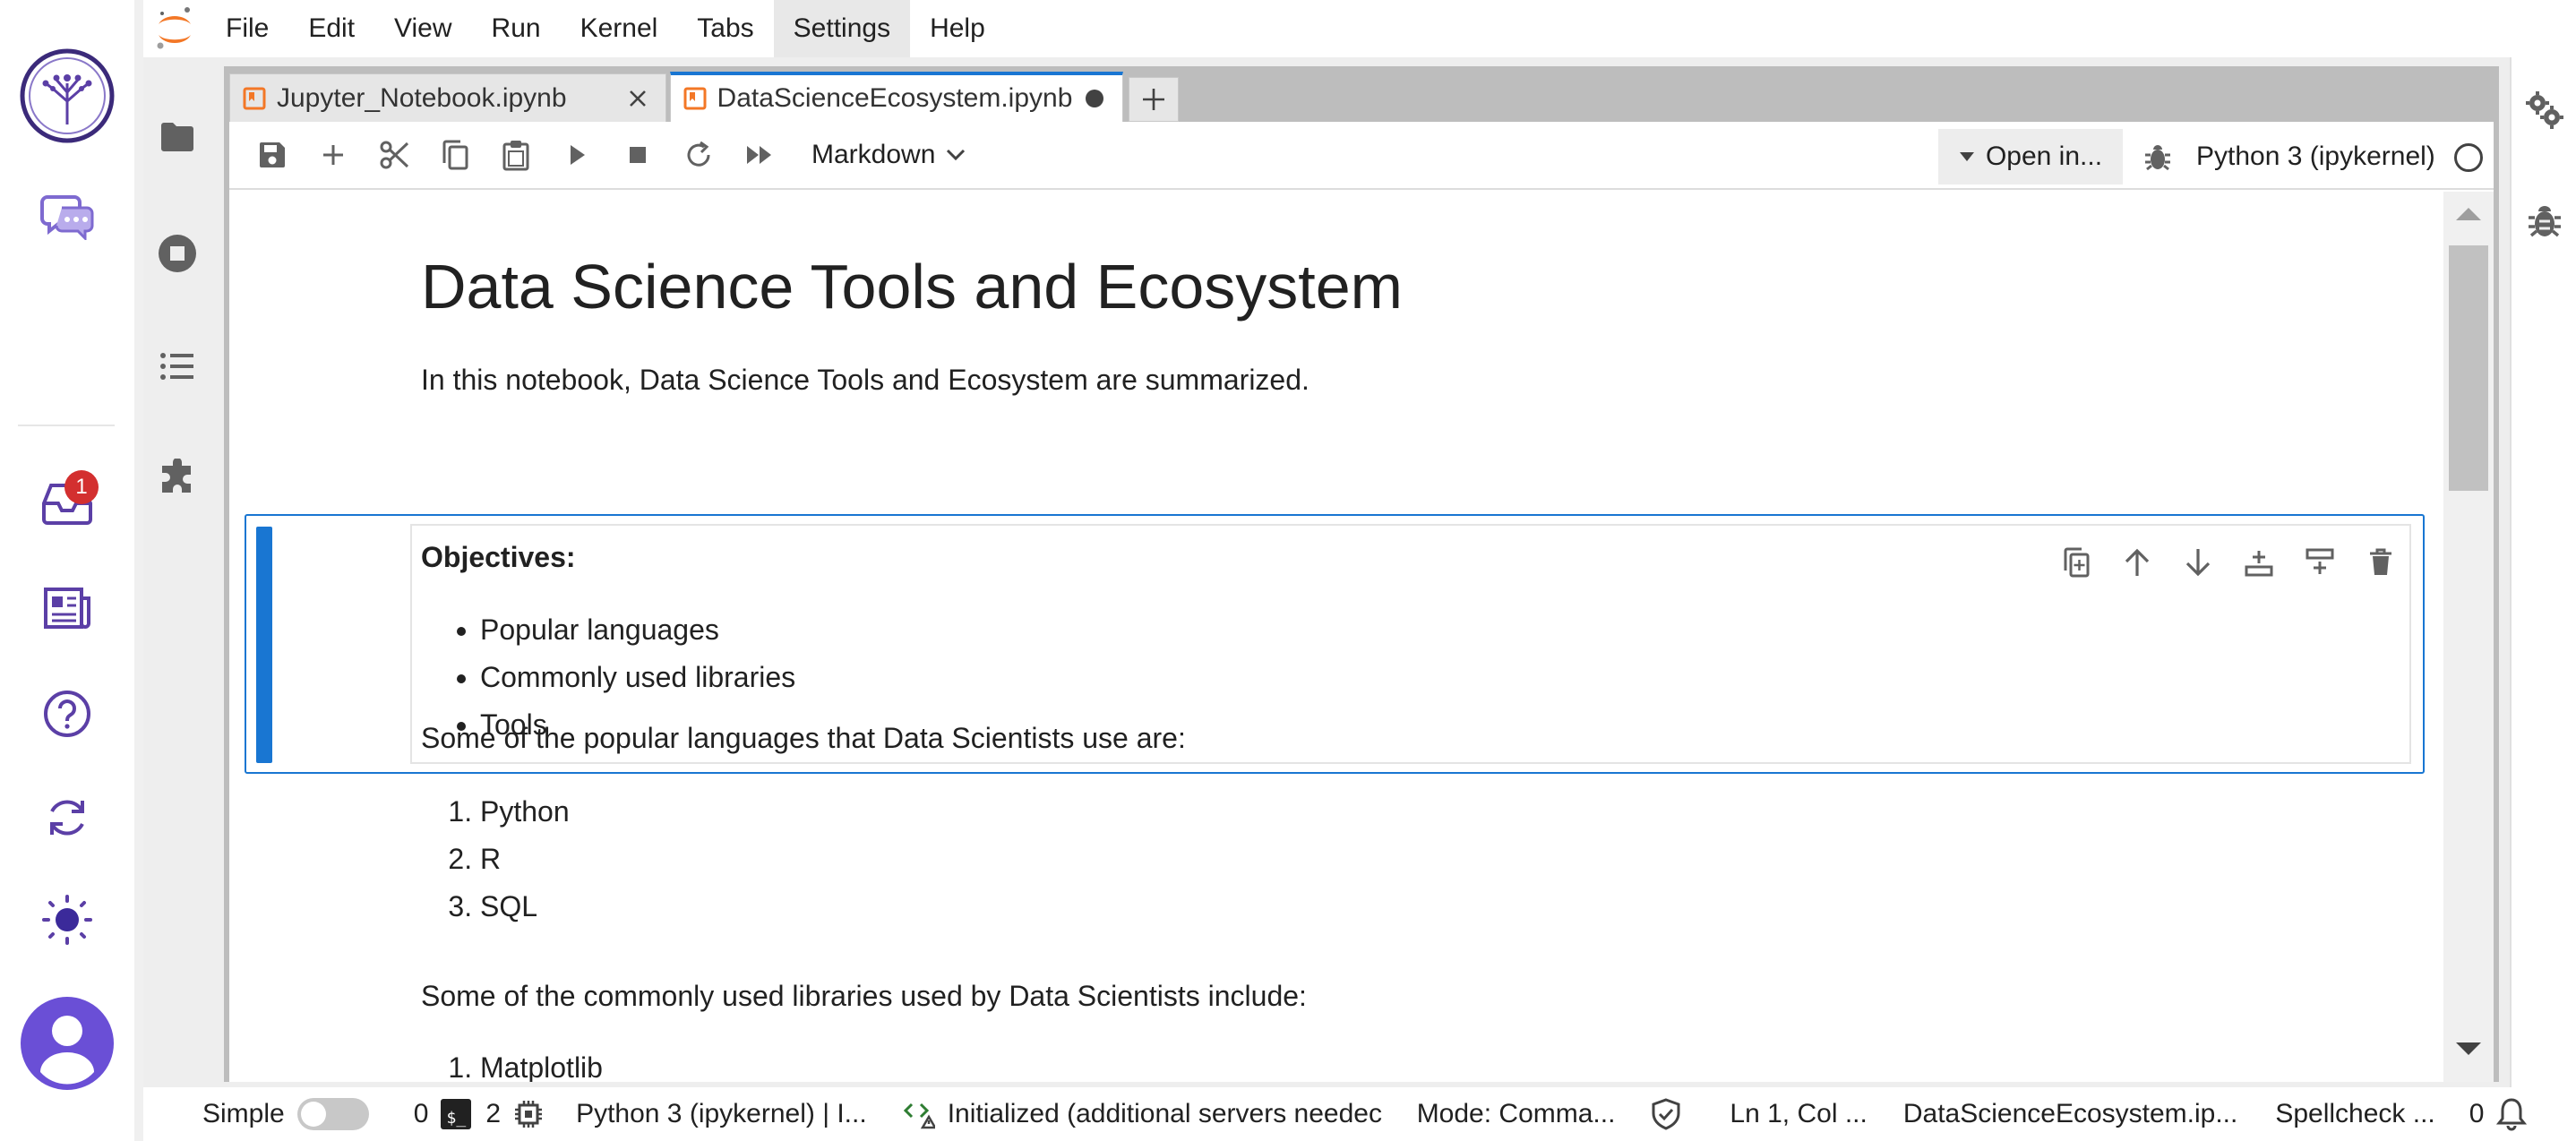  I want to click on close-icon, so click(637, 98).